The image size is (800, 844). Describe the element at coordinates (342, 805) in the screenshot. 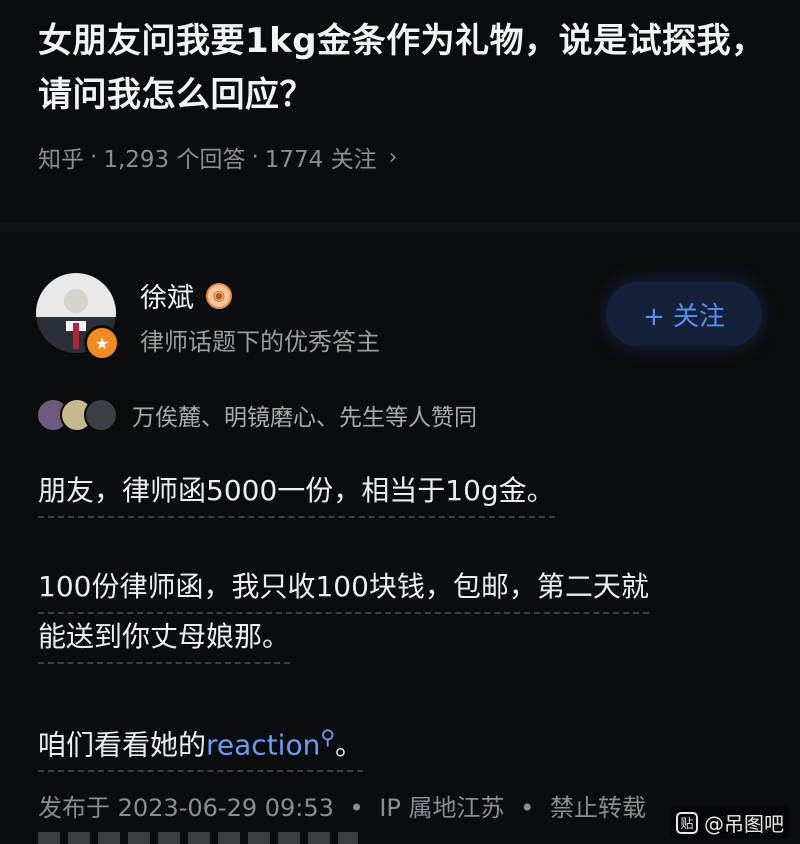

I see `publish-info: 发布于 2023-06-29 09:53 • IP 属地江苏 • 禁止转载` at that location.